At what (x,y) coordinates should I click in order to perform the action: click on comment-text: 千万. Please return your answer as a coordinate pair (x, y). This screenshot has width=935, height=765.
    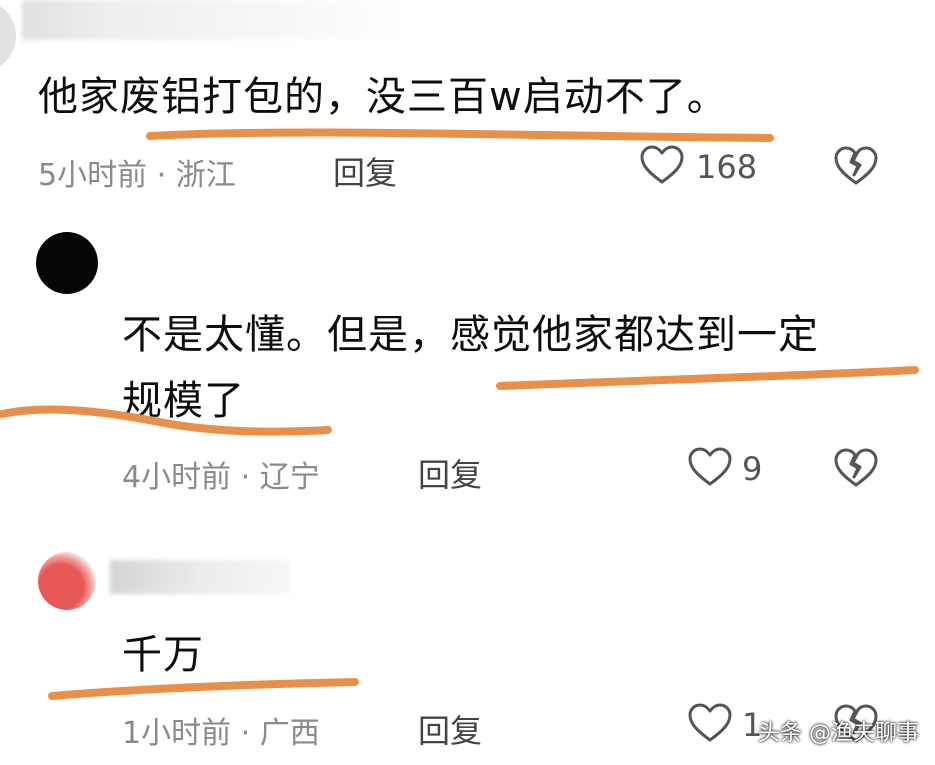
    Looking at the image, I should click on (163, 655).